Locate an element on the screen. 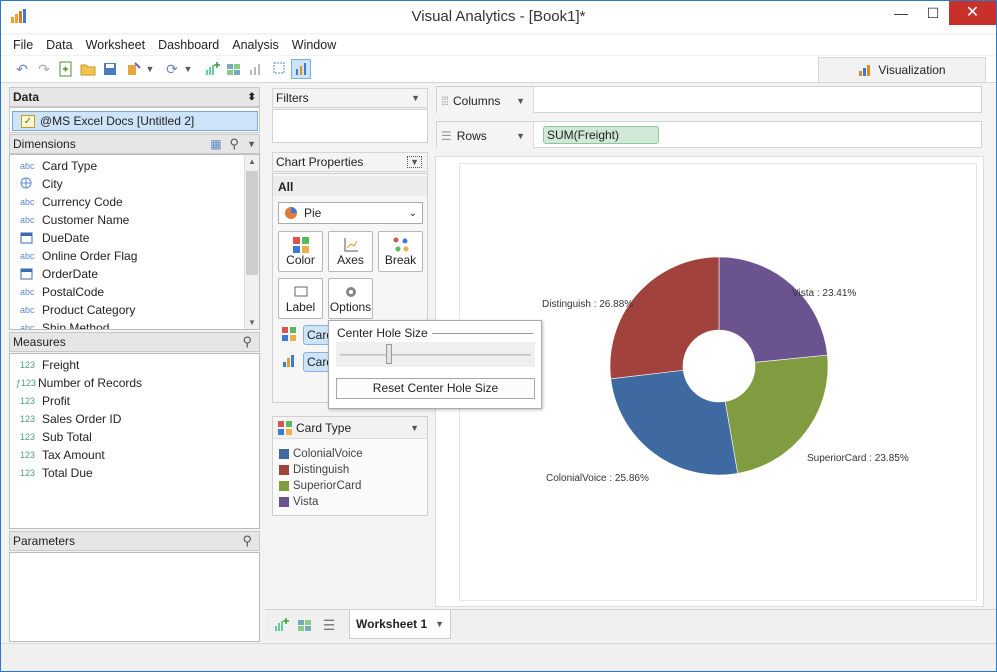 Image resolution: width=997 pixels, height=672 pixels. data-wand-icon is located at coordinates (134, 69).